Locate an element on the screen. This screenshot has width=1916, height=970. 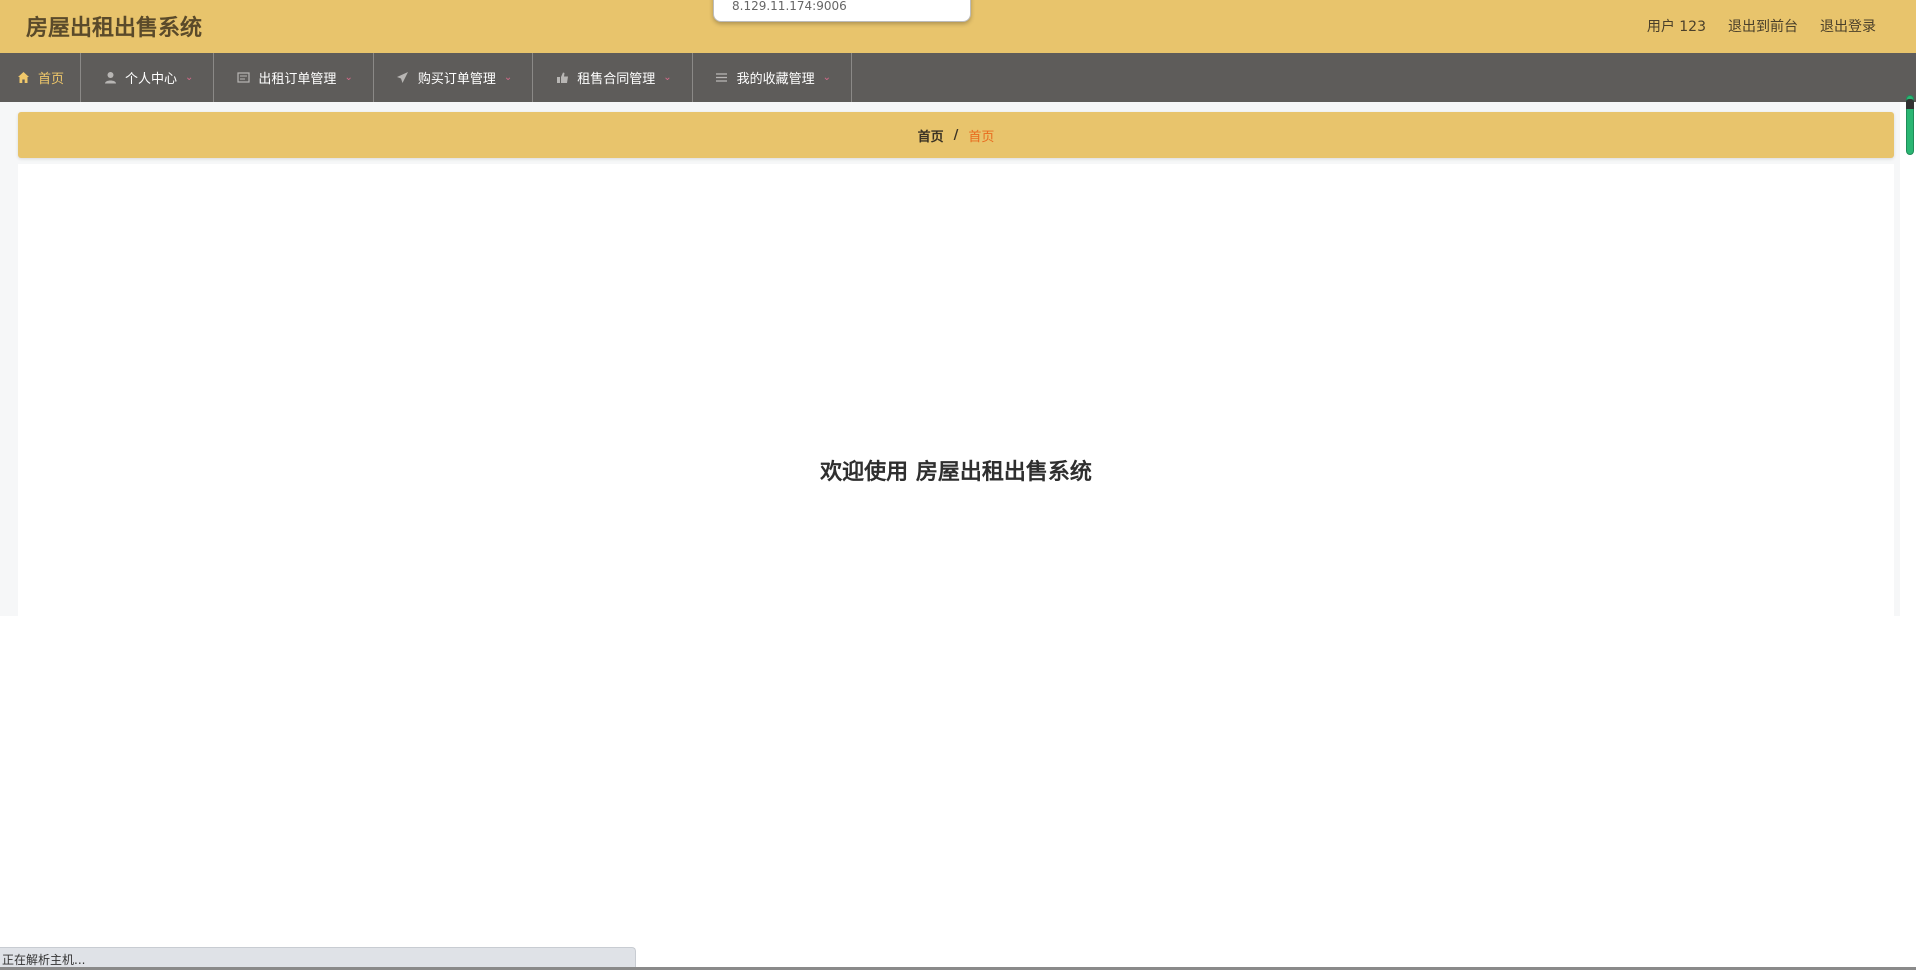
breadcrumb-home: 首页 is located at coordinates (931, 135).